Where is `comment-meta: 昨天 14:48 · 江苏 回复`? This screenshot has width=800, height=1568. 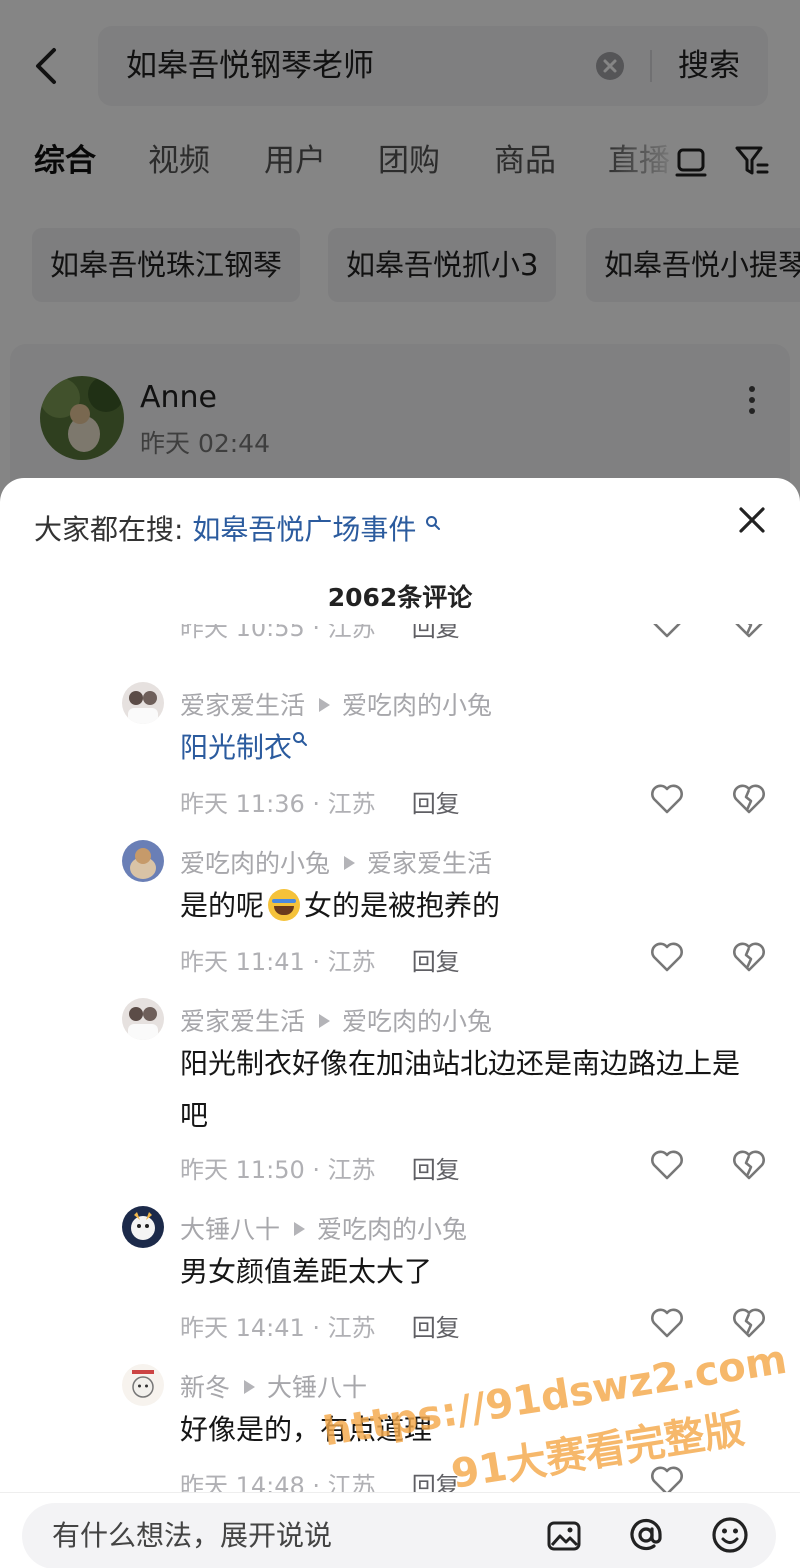 comment-meta: 昨天 14:48 · 江苏 回复 is located at coordinates (320, 1479).